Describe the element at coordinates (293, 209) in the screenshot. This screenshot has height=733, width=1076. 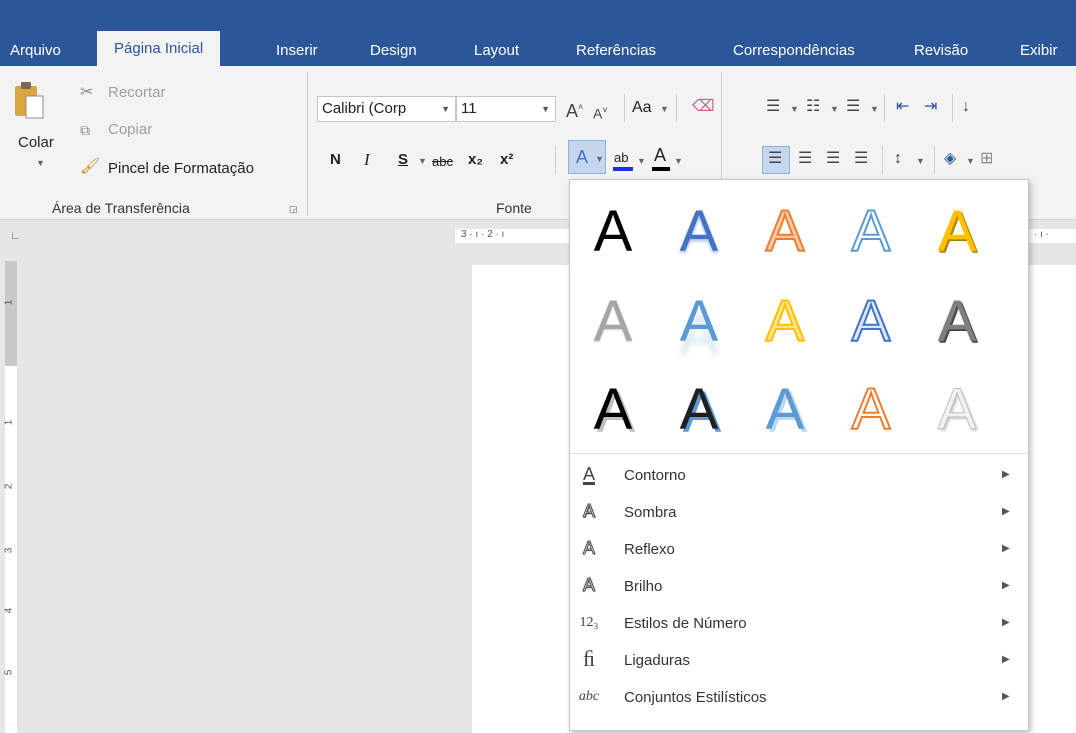
I see `clipboard-launcher-icon: ◲` at that location.